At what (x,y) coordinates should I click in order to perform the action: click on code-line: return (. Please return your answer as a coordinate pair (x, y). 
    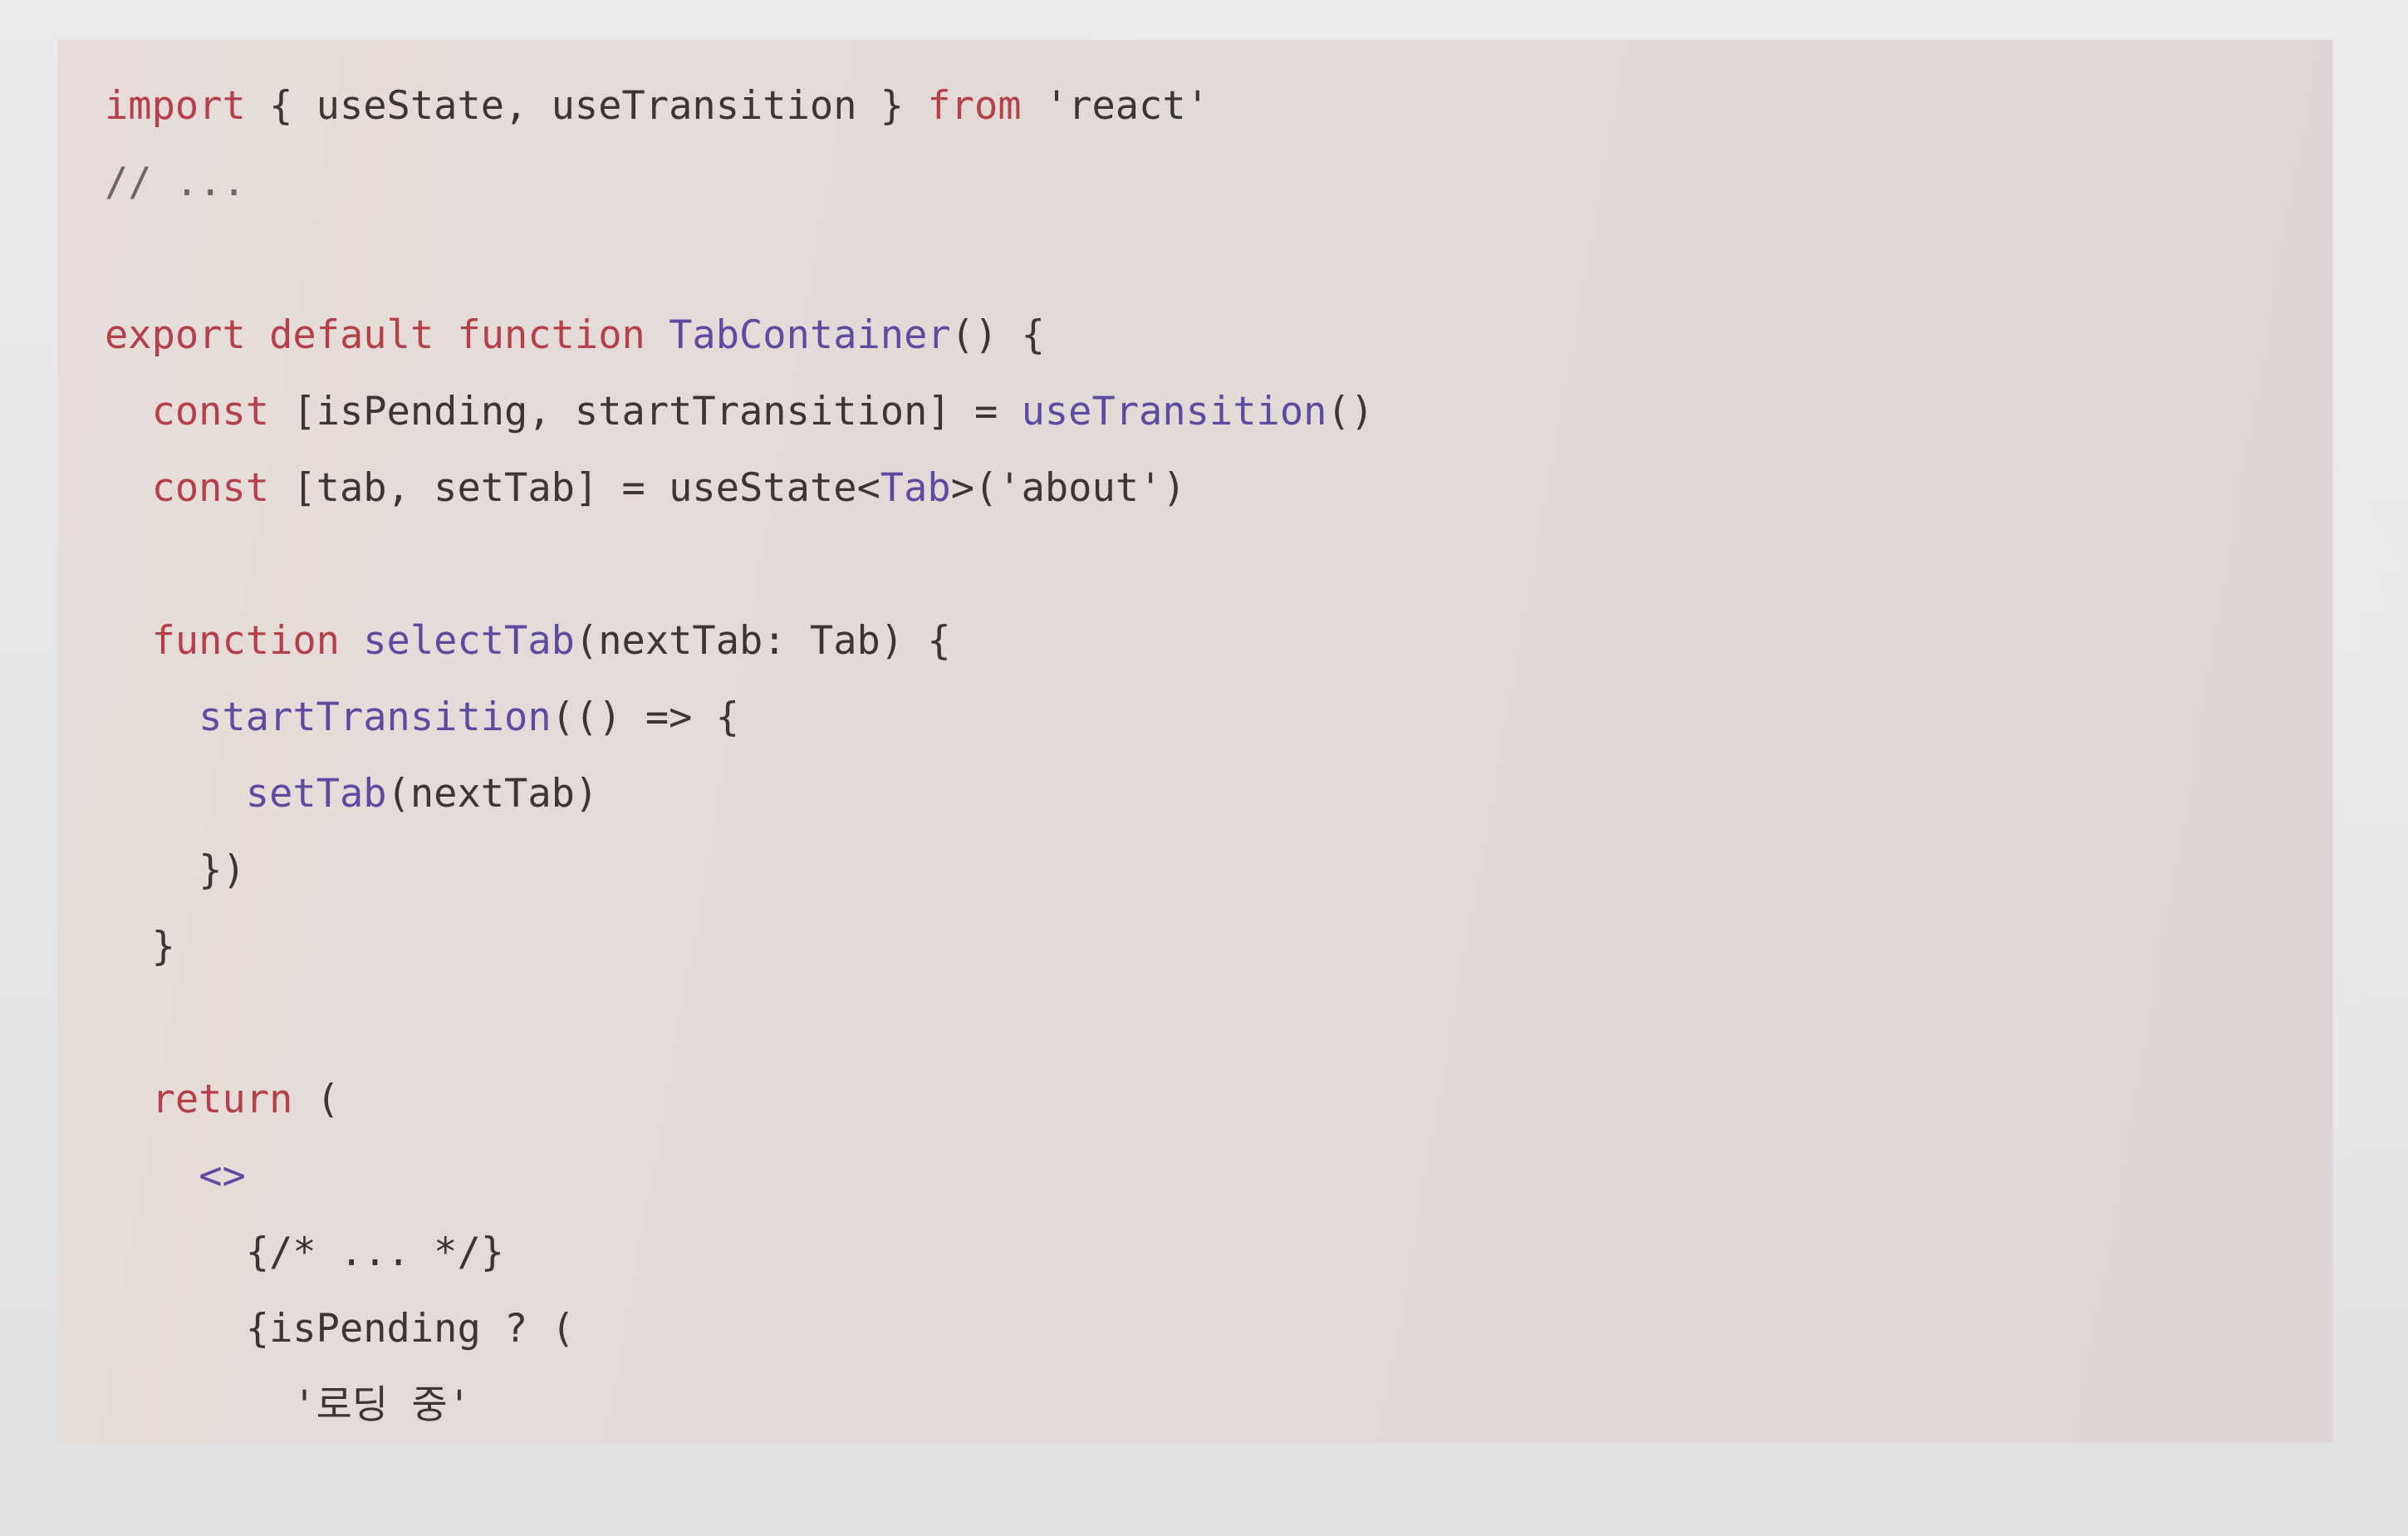
    Looking at the image, I should click on (222, 1100).